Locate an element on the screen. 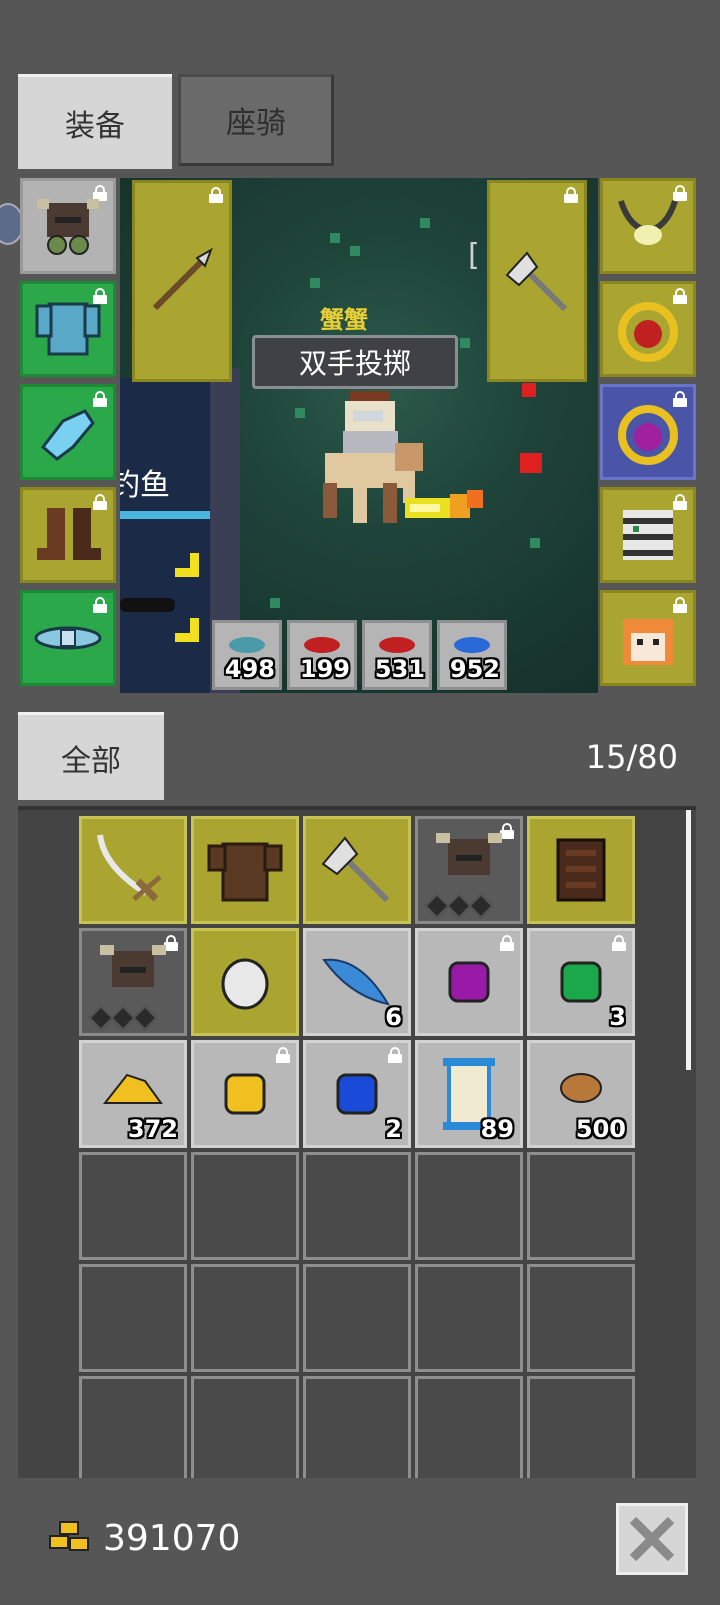 This screenshot has width=720, height=1605. pet1-slot is located at coordinates (648, 535).